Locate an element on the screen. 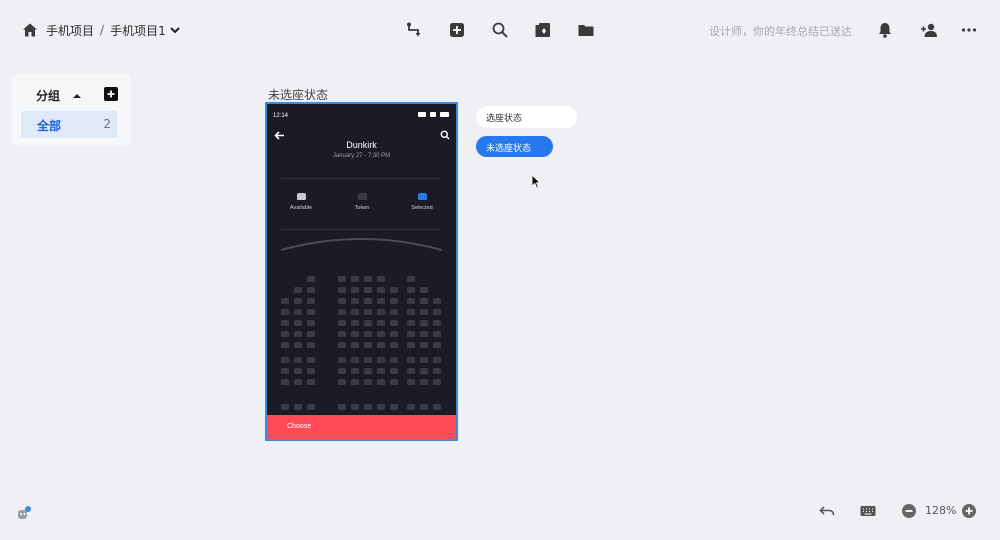  group-item-label: 全部 is located at coordinates (49, 126).